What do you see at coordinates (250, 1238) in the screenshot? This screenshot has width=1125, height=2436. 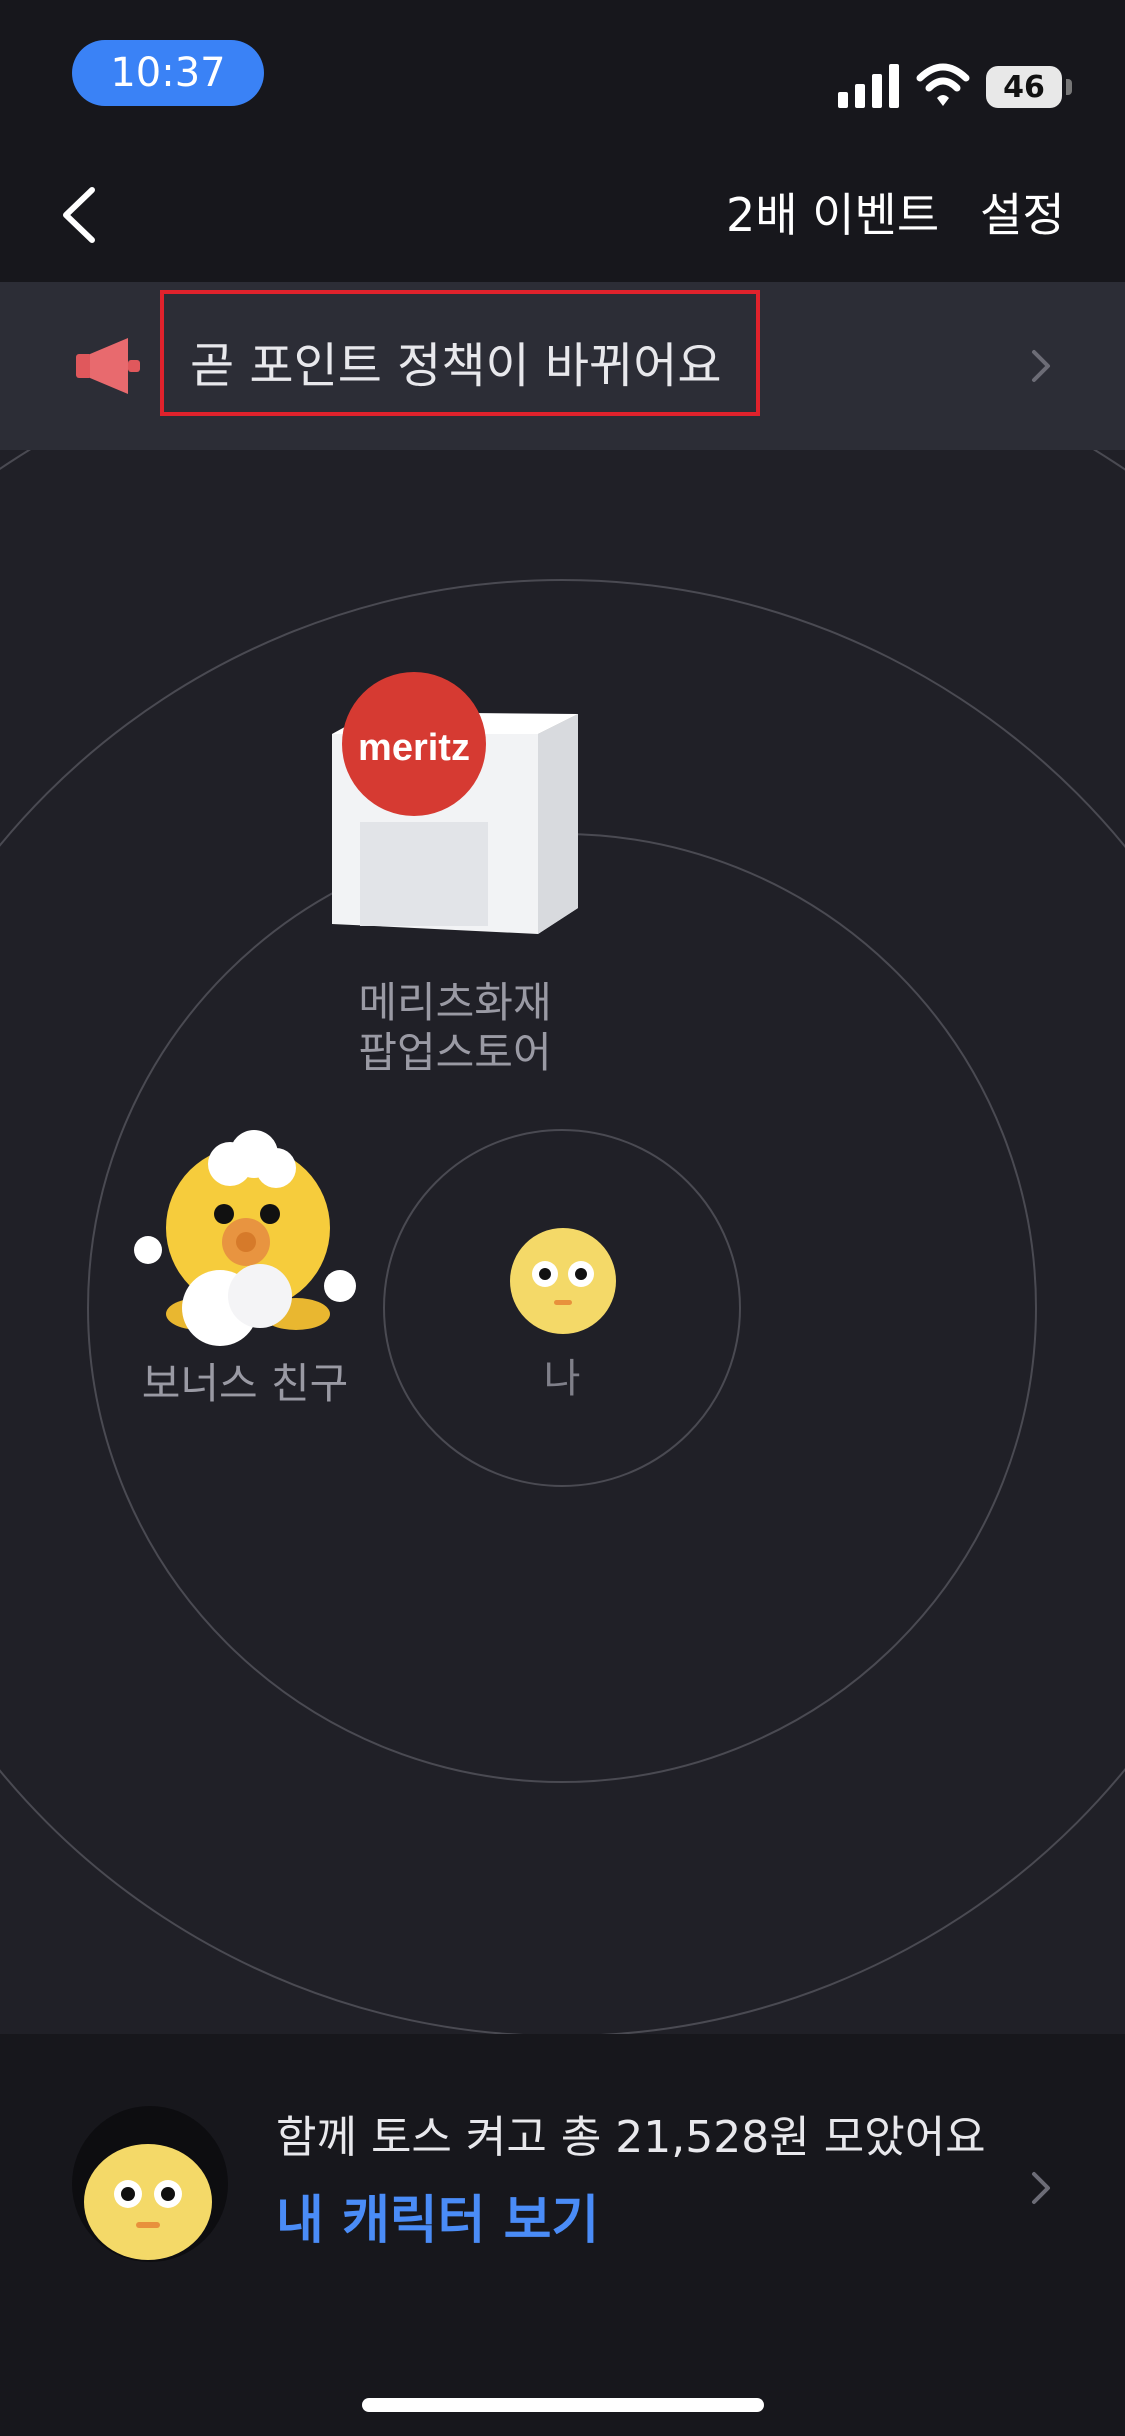 I see `bonus-friend-icon` at bounding box center [250, 1238].